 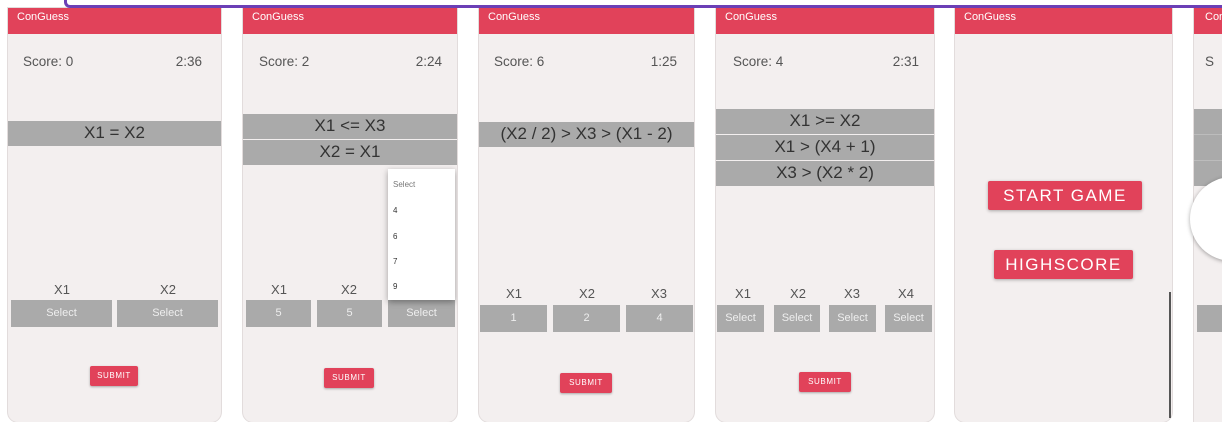 I want to click on value-dropdown-menu: Select 4 6 7 9, so click(x=421, y=234).